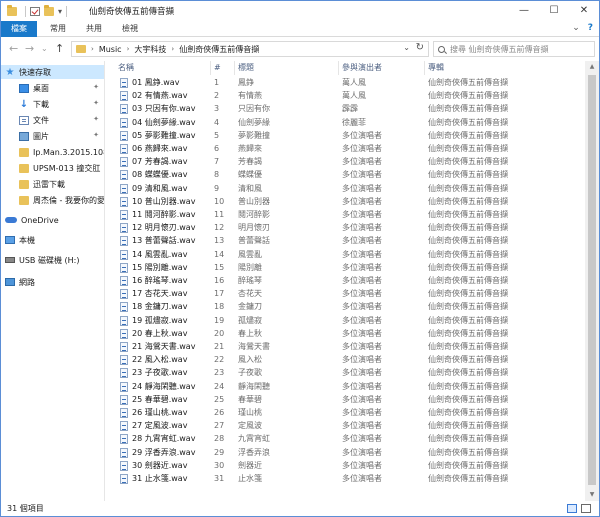 The height and width of the screenshot is (517, 600). Describe the element at coordinates (345, 240) in the screenshot. I see `table-row: 13 普蕾聲話.wav 13 普蕾聲話 多位演唱者 仙劍奇俠傳五前傳音擷` at that location.